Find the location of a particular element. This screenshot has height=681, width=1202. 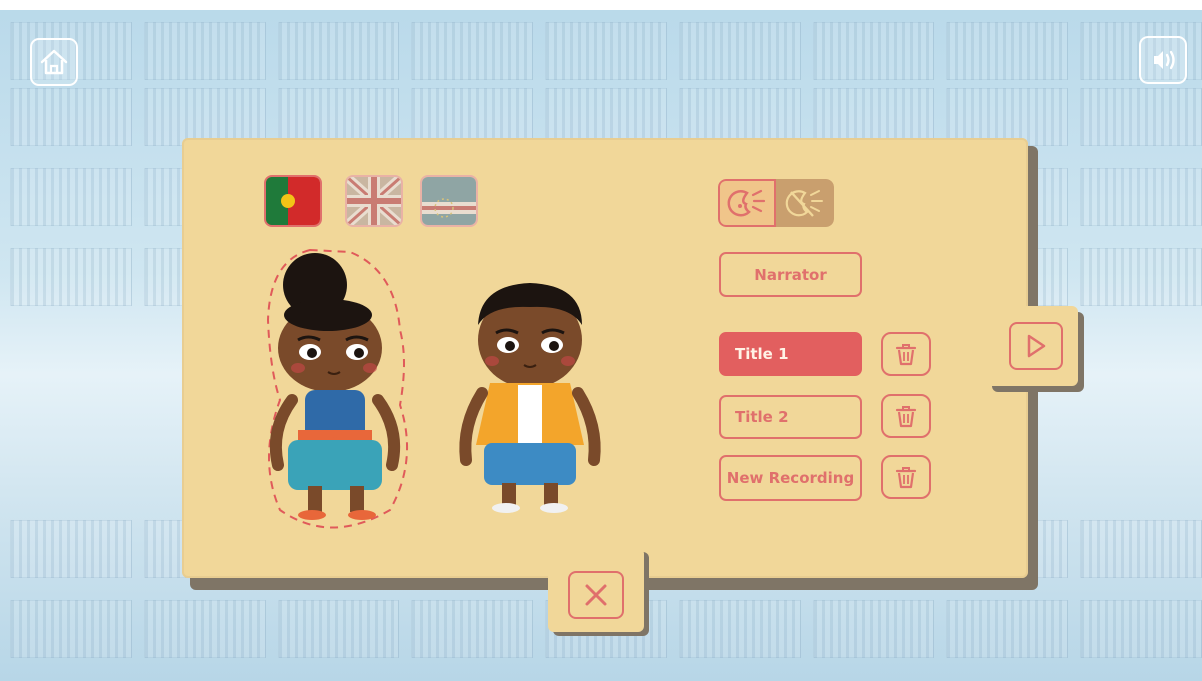

mute-speak-icon is located at coordinates (804, 203).